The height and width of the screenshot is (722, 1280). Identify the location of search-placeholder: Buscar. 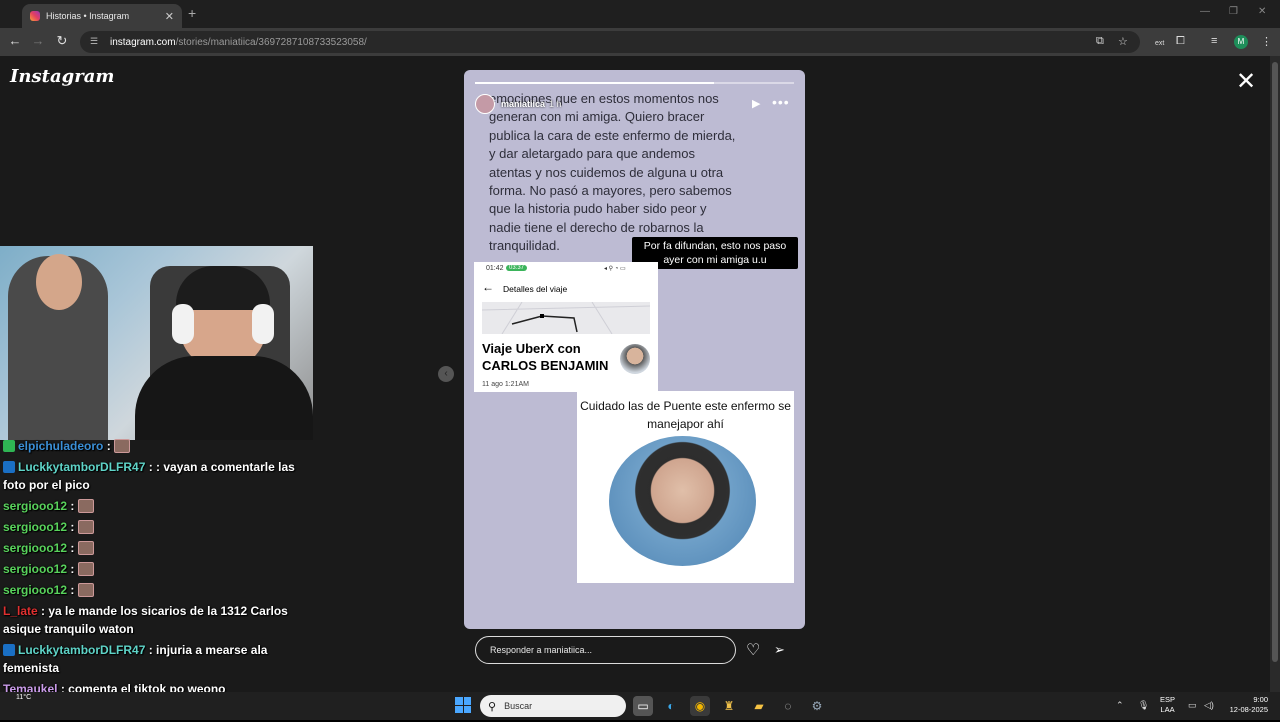
(518, 706).